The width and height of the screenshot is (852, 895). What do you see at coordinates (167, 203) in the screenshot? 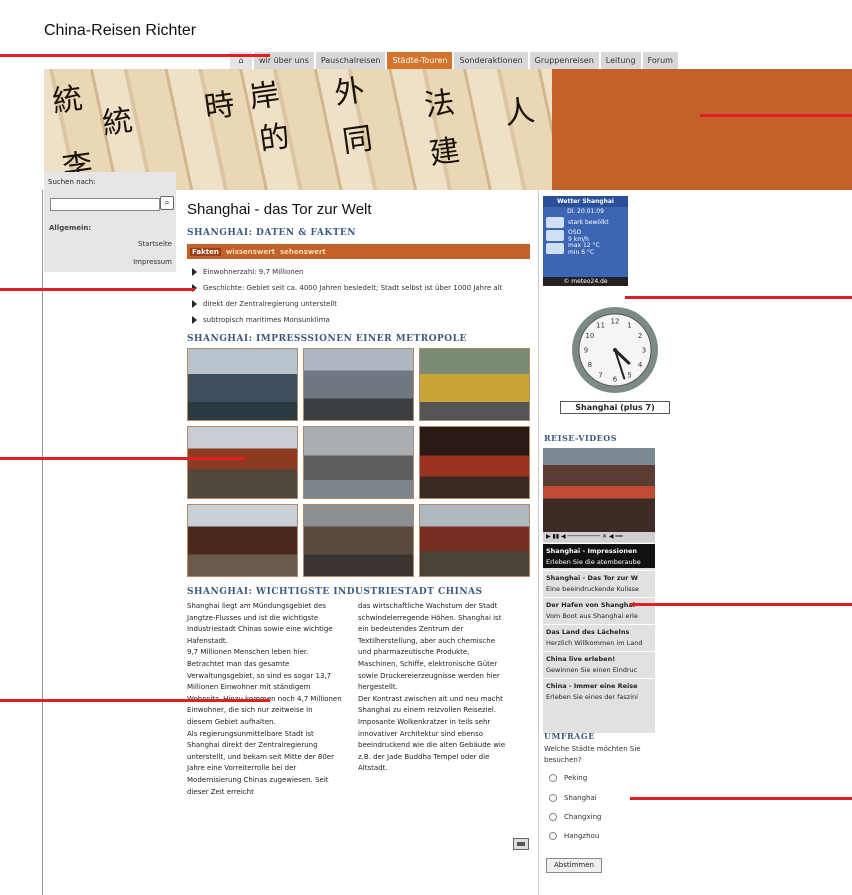
I see `search-button: ⌕` at bounding box center [167, 203].